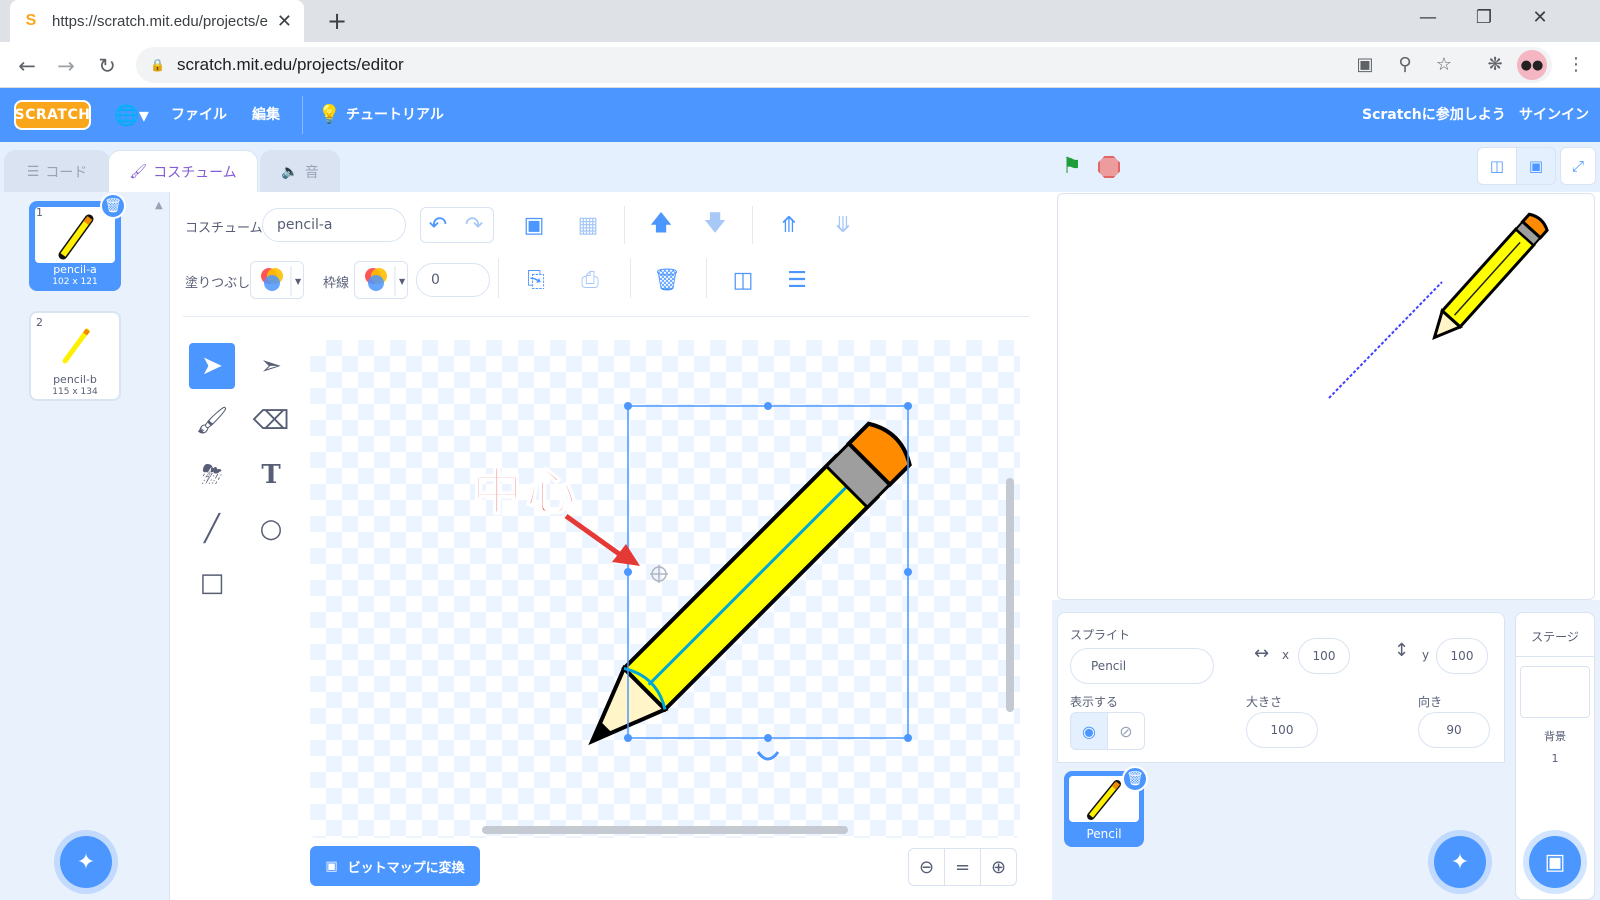  Describe the element at coordinates (284, 21) in the screenshot. I see `tab-close-icon: ✕` at that location.